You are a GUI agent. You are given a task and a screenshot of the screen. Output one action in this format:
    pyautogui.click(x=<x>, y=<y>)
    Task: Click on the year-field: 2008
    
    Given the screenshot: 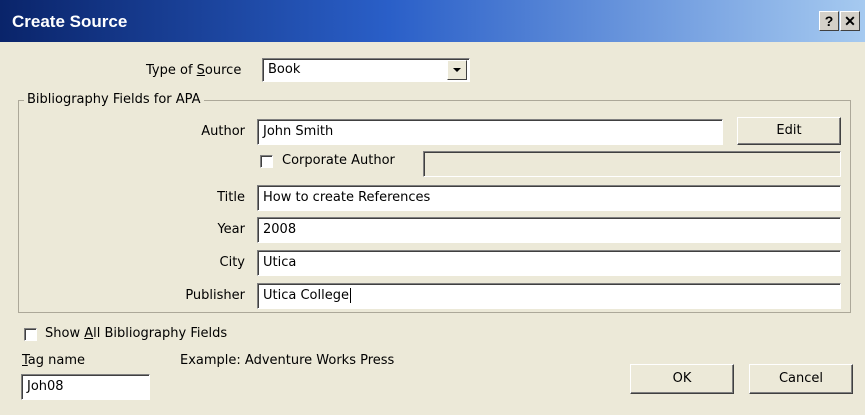 What is the action you would take?
    pyautogui.click(x=549, y=230)
    